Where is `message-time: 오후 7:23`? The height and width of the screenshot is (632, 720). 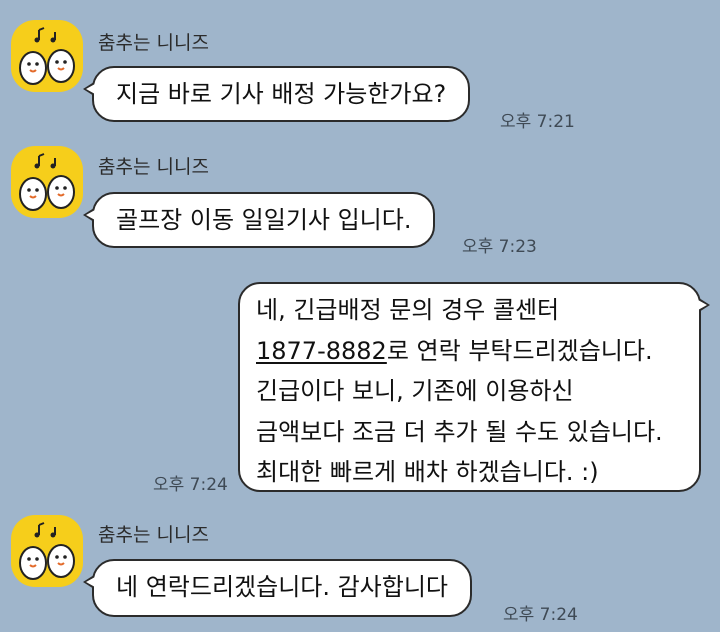
message-time: 오후 7:23 is located at coordinates (499, 247).